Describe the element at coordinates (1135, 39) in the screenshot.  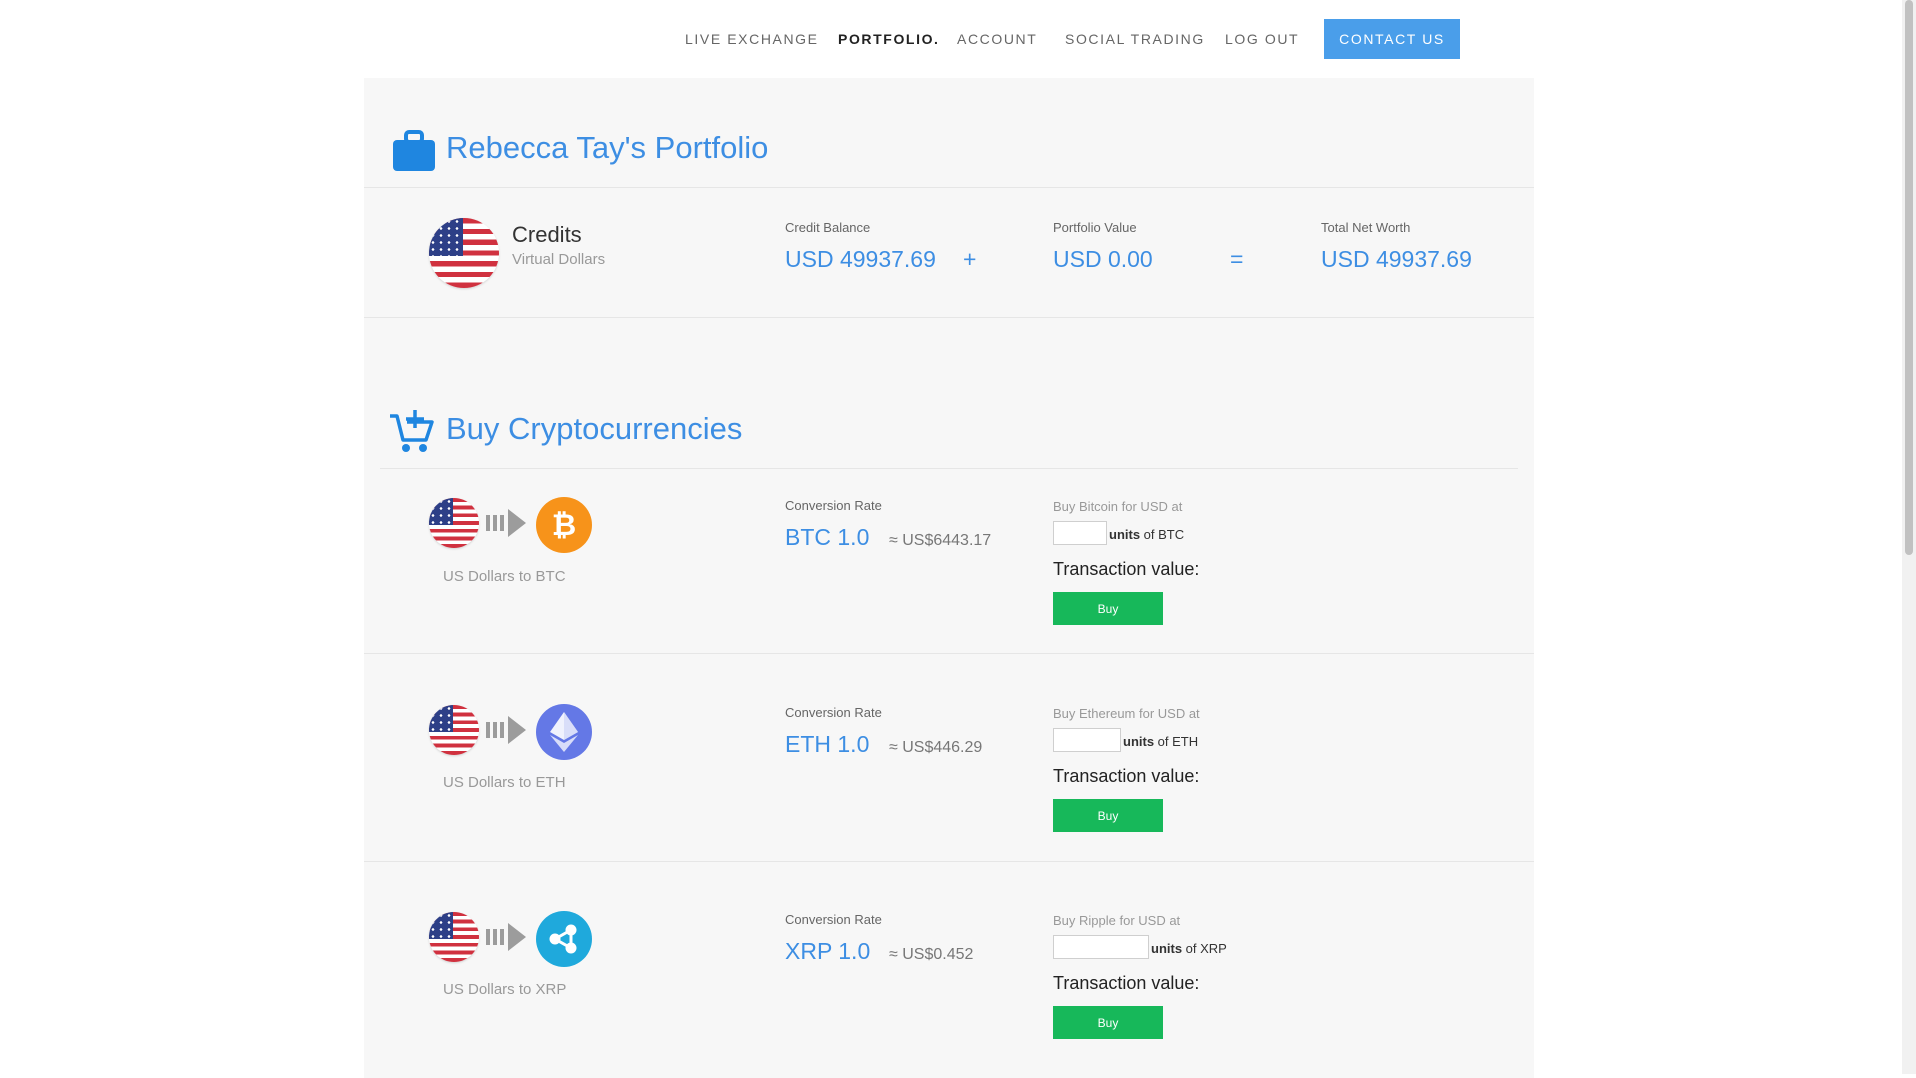
I see `nav-social-trading: SOCIAL TRADING` at that location.